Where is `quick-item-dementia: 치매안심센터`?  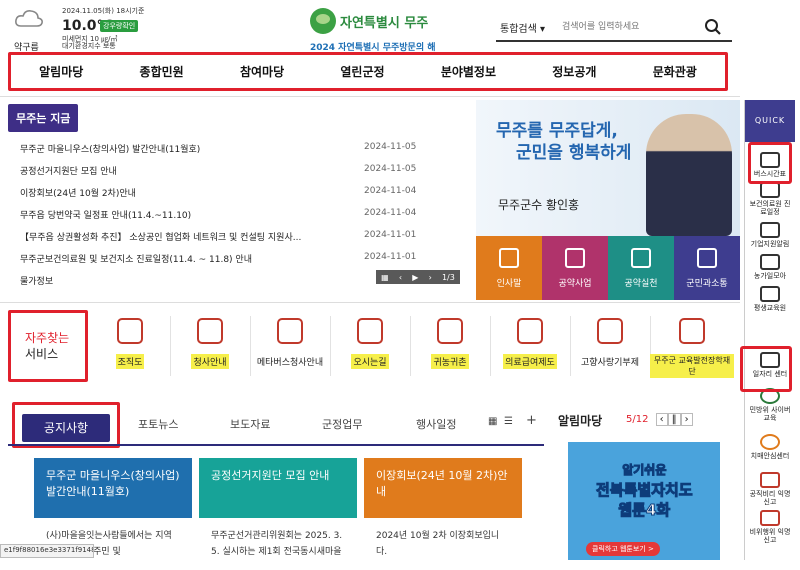 quick-item-dementia: 치매안심센터 is located at coordinates (770, 447).